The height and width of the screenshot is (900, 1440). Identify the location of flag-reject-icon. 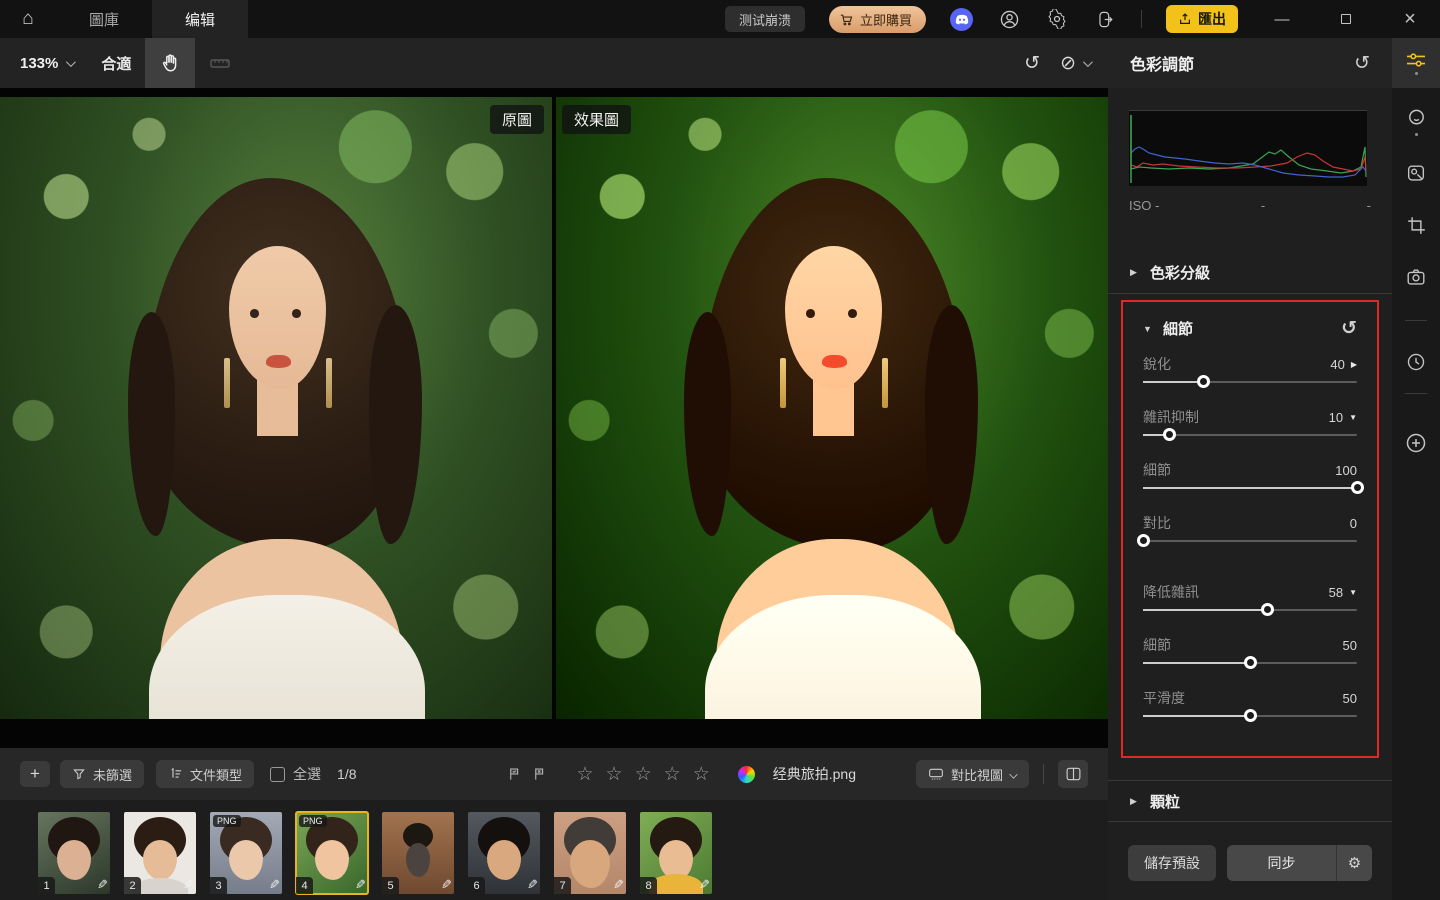
(539, 774).